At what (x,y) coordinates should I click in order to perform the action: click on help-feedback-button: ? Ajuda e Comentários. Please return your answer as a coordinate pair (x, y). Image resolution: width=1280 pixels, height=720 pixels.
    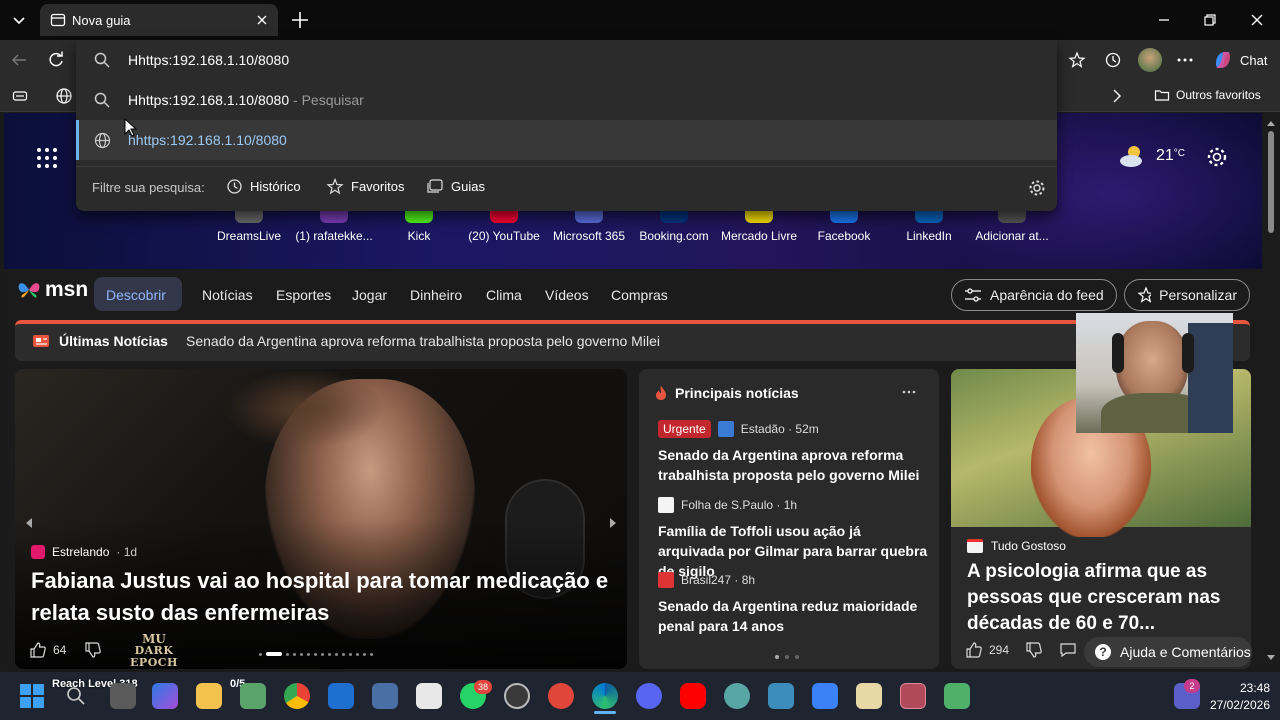
    Looking at the image, I should click on (1168, 652).